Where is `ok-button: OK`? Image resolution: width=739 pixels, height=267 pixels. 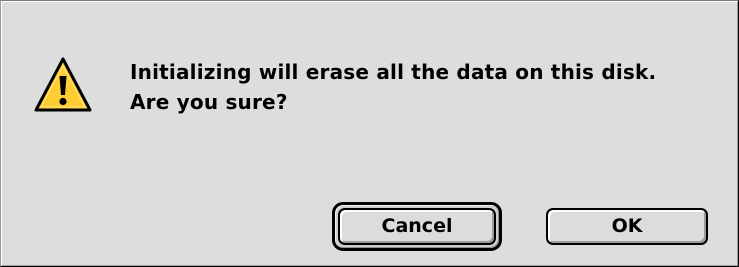 ok-button: OK is located at coordinates (627, 226).